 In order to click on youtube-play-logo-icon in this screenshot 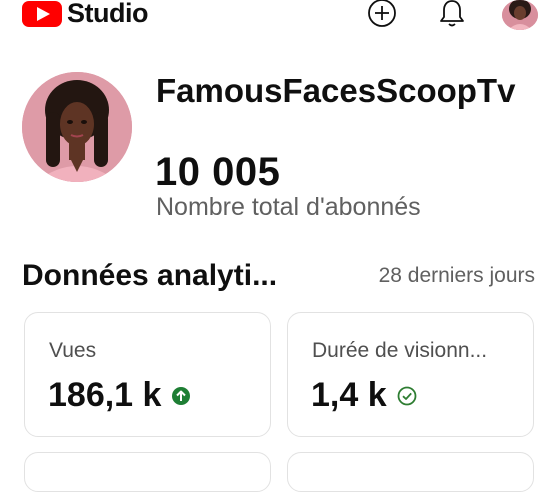, I will do `click(42, 13)`.